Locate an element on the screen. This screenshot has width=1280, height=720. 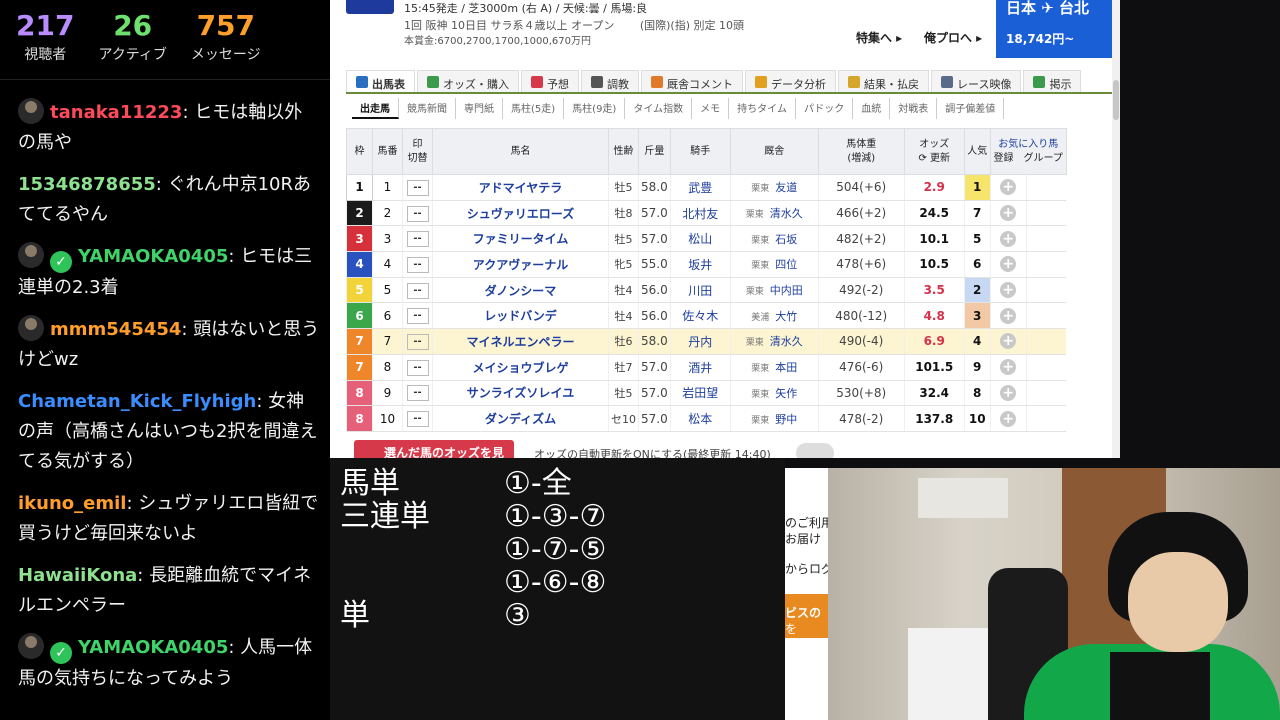
horse-name-link: サンライズソレイユ is located at coordinates (520, 393).